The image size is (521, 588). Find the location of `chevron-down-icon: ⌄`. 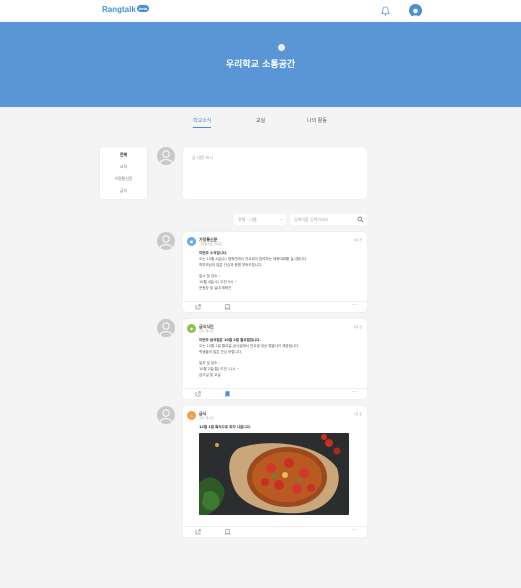

chevron-down-icon: ⌄ is located at coordinates (281, 218).